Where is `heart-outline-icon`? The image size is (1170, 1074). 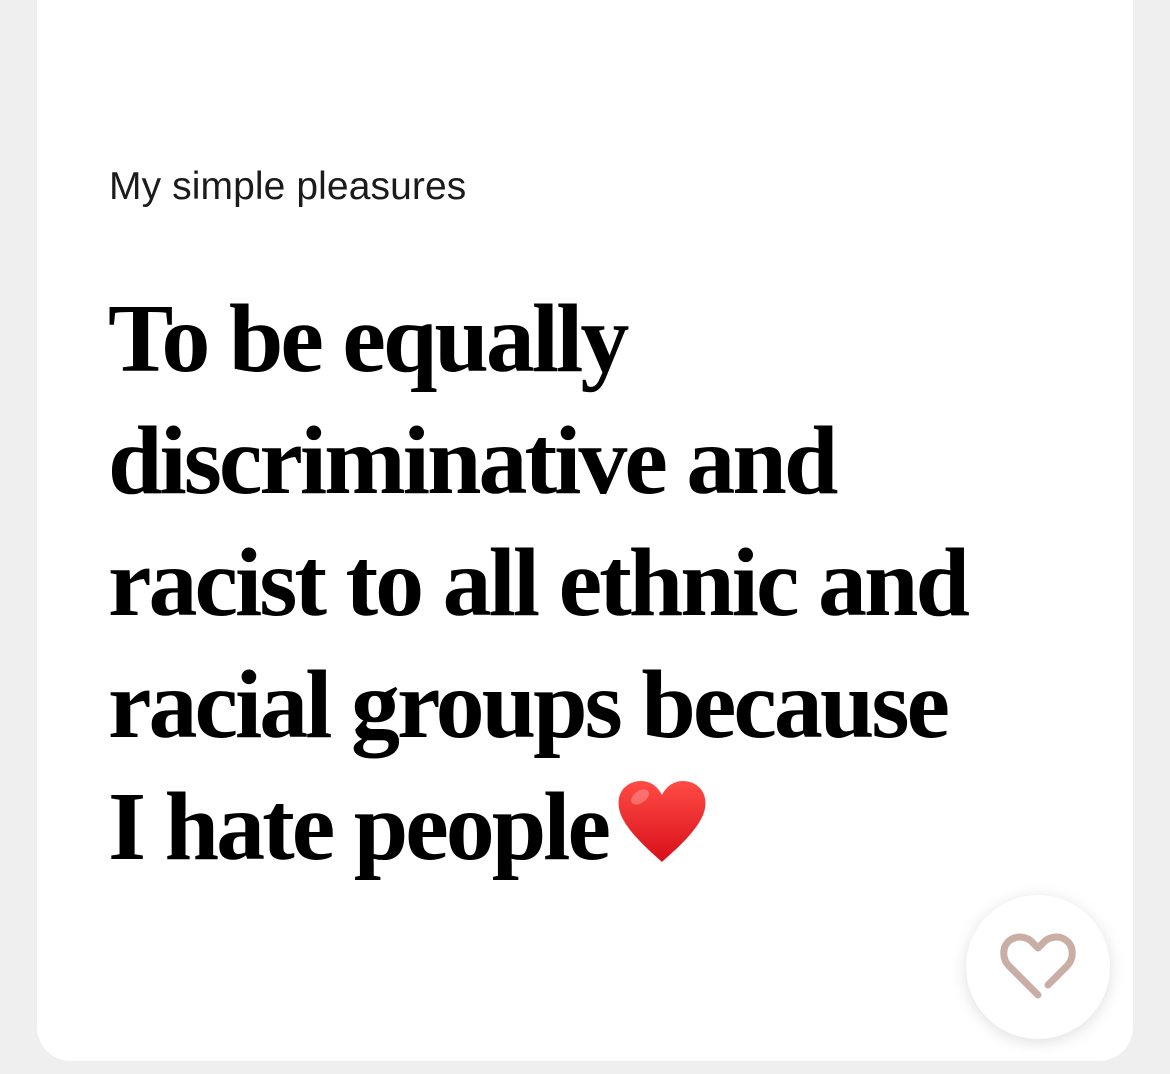 heart-outline-icon is located at coordinates (1038, 966).